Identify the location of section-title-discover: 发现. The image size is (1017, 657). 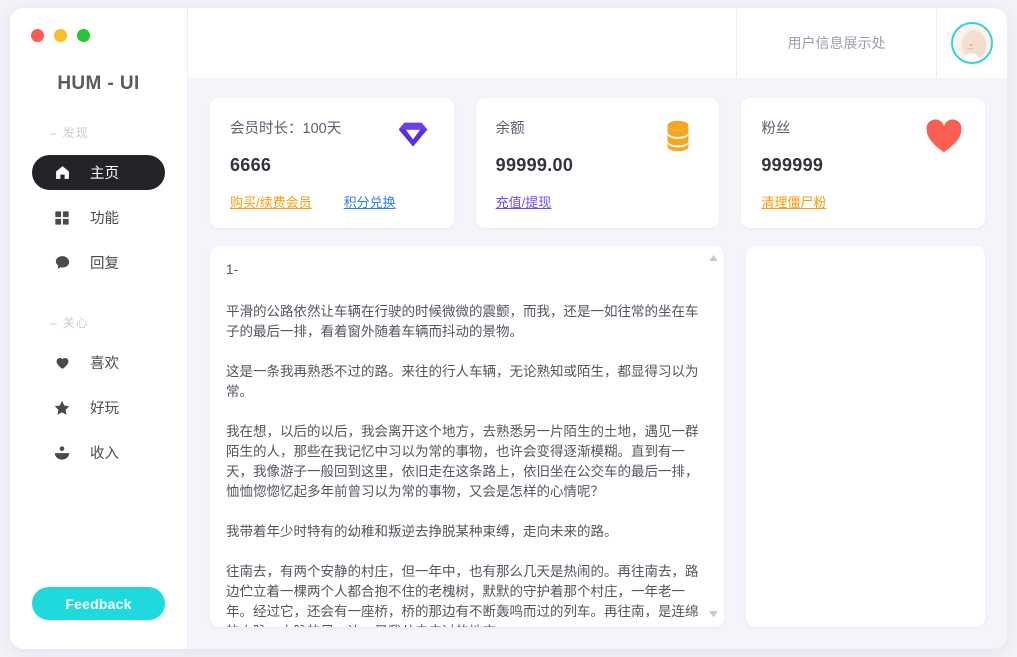
(75, 133).